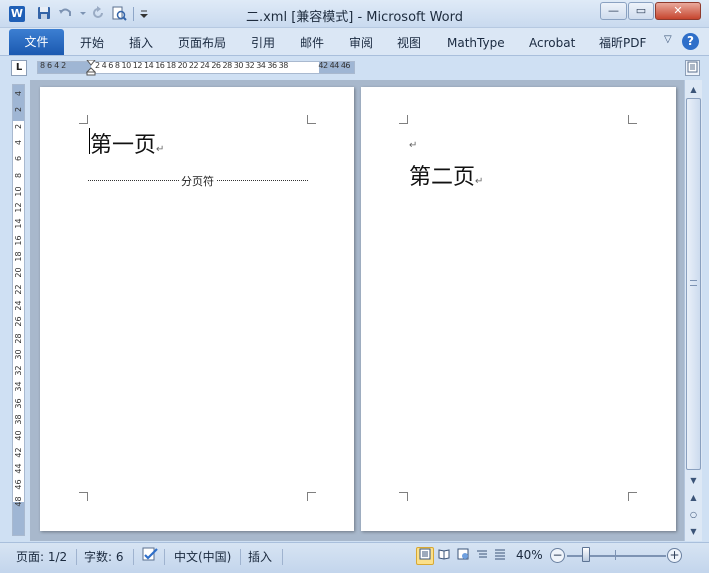 The width and height of the screenshot is (709, 573). Describe the element at coordinates (500, 556) in the screenshot. I see `draft-view-icon` at that location.